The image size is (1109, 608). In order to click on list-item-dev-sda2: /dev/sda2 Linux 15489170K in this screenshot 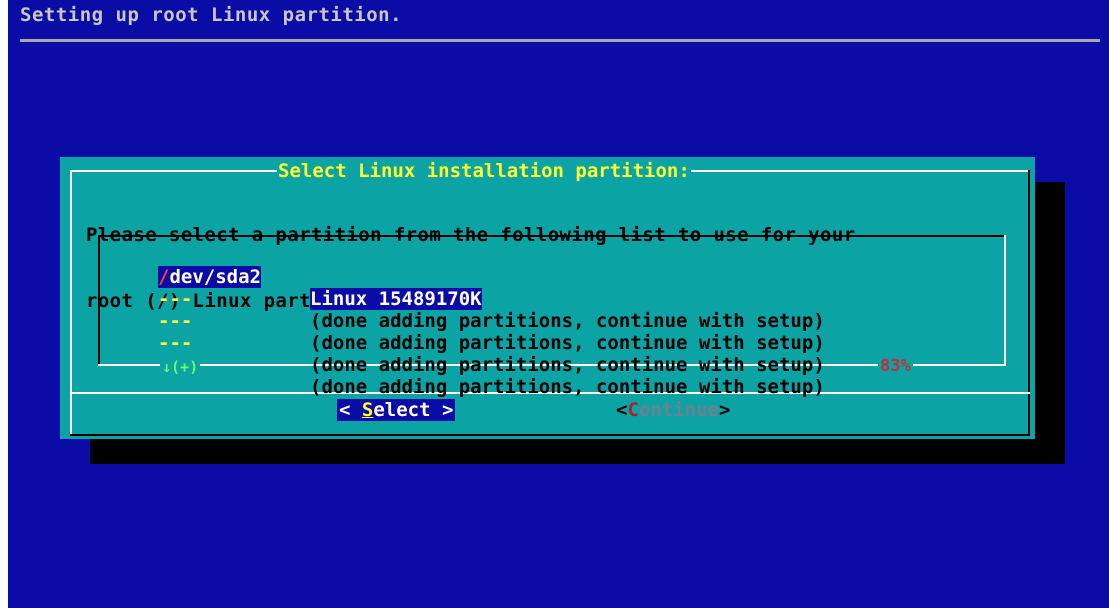, I will do `click(290, 277)`.